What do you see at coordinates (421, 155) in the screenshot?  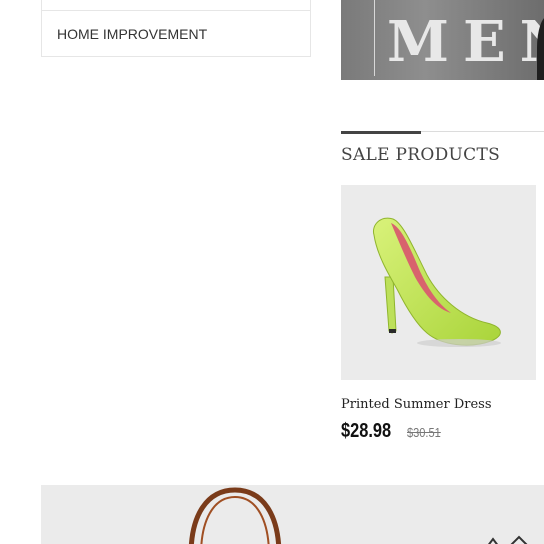 I see `sale-products-title: SALE PRODUCTS` at bounding box center [421, 155].